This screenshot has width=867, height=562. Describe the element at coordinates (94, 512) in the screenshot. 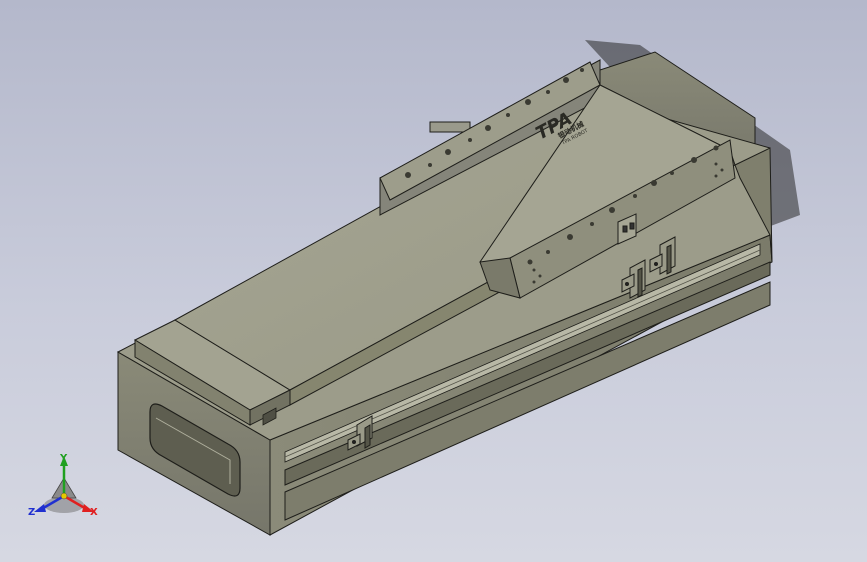

I see `triad-x-label: X` at that location.